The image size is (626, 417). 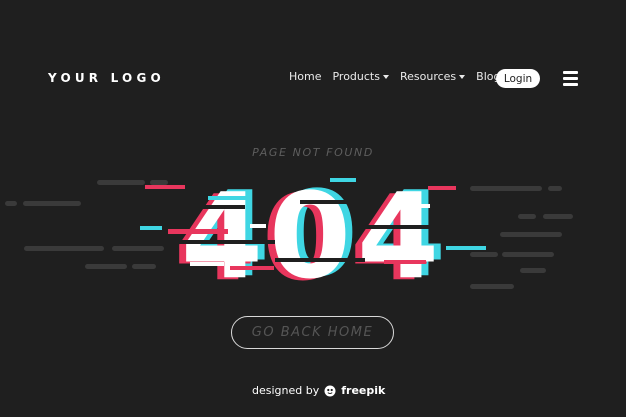 What do you see at coordinates (313, 152) in the screenshot?
I see `page-not-found-heading: PAGE NOT FOUND` at bounding box center [313, 152].